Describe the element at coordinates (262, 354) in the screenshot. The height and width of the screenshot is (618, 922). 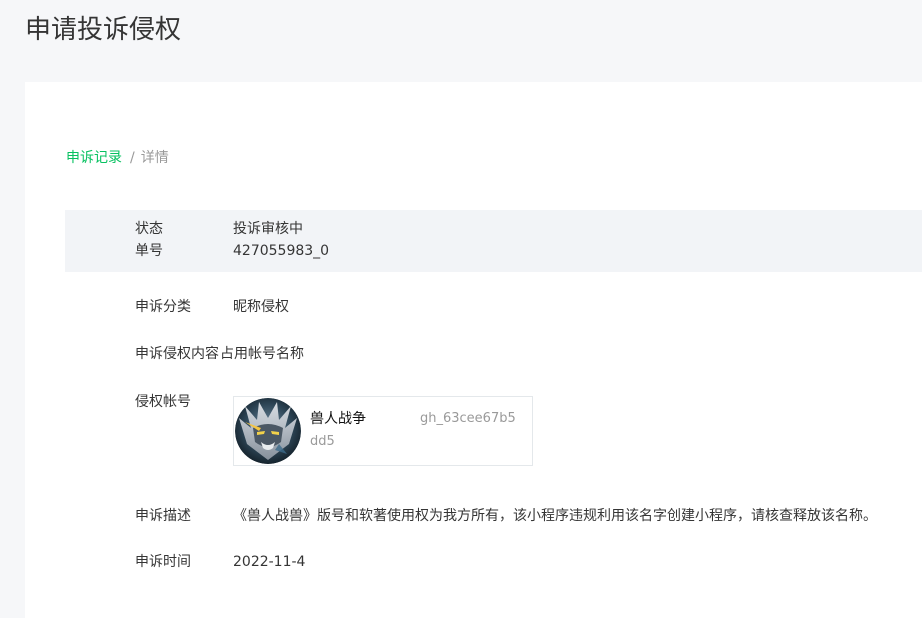
I see `content-value: 占用帐号名称` at that location.